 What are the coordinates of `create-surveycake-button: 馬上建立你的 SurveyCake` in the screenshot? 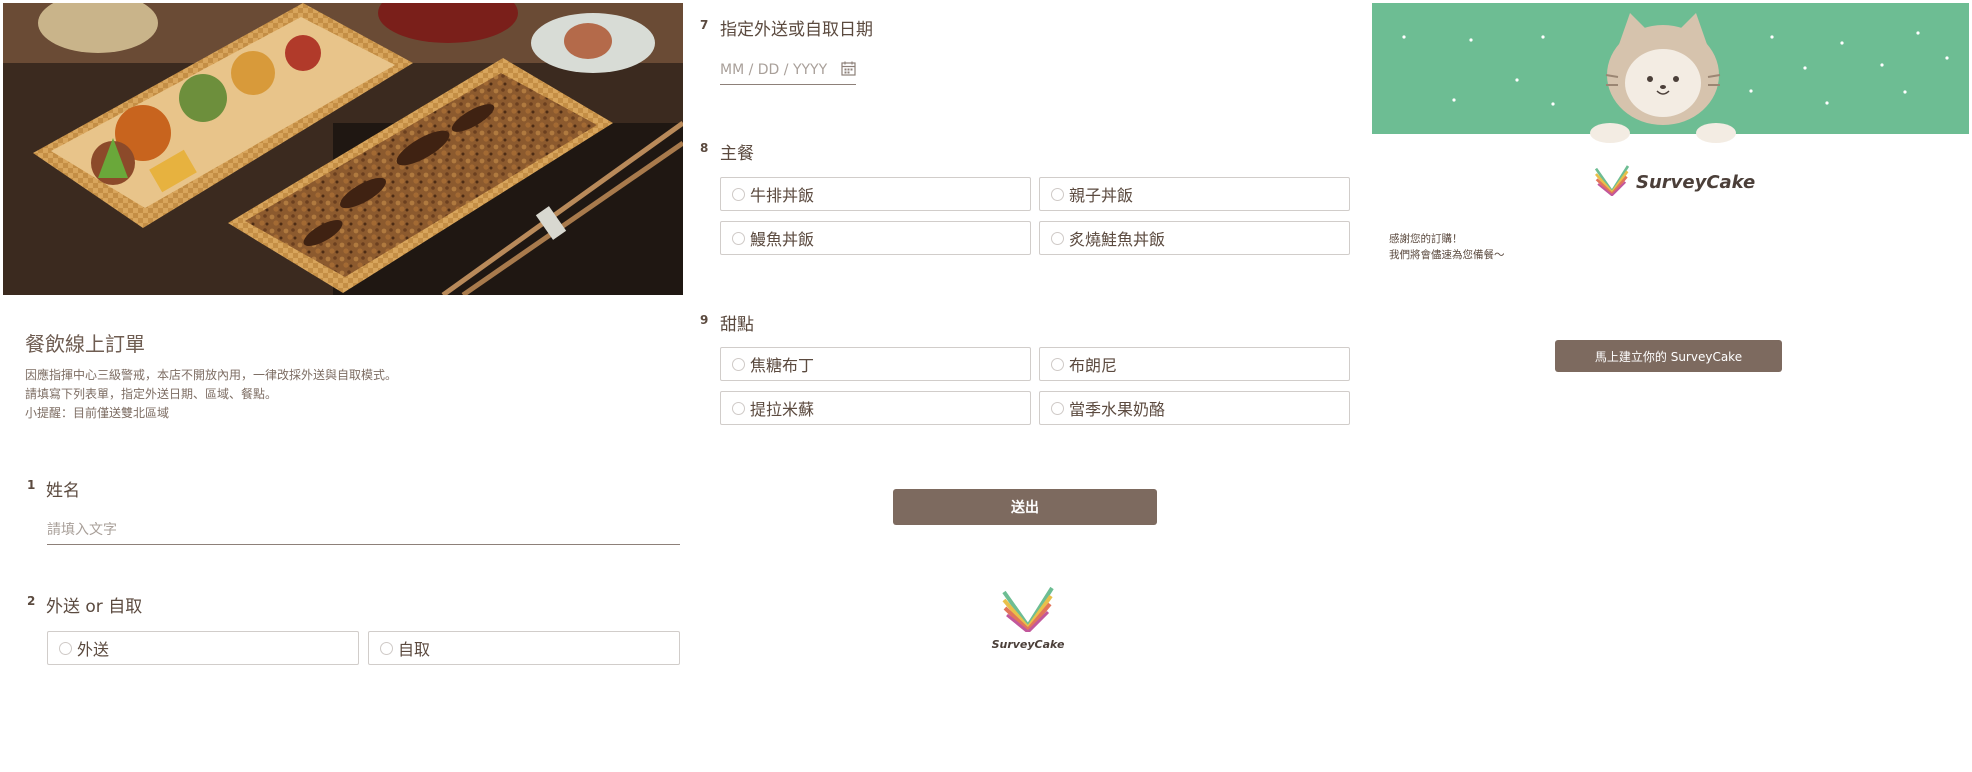 It's located at (1668, 356).